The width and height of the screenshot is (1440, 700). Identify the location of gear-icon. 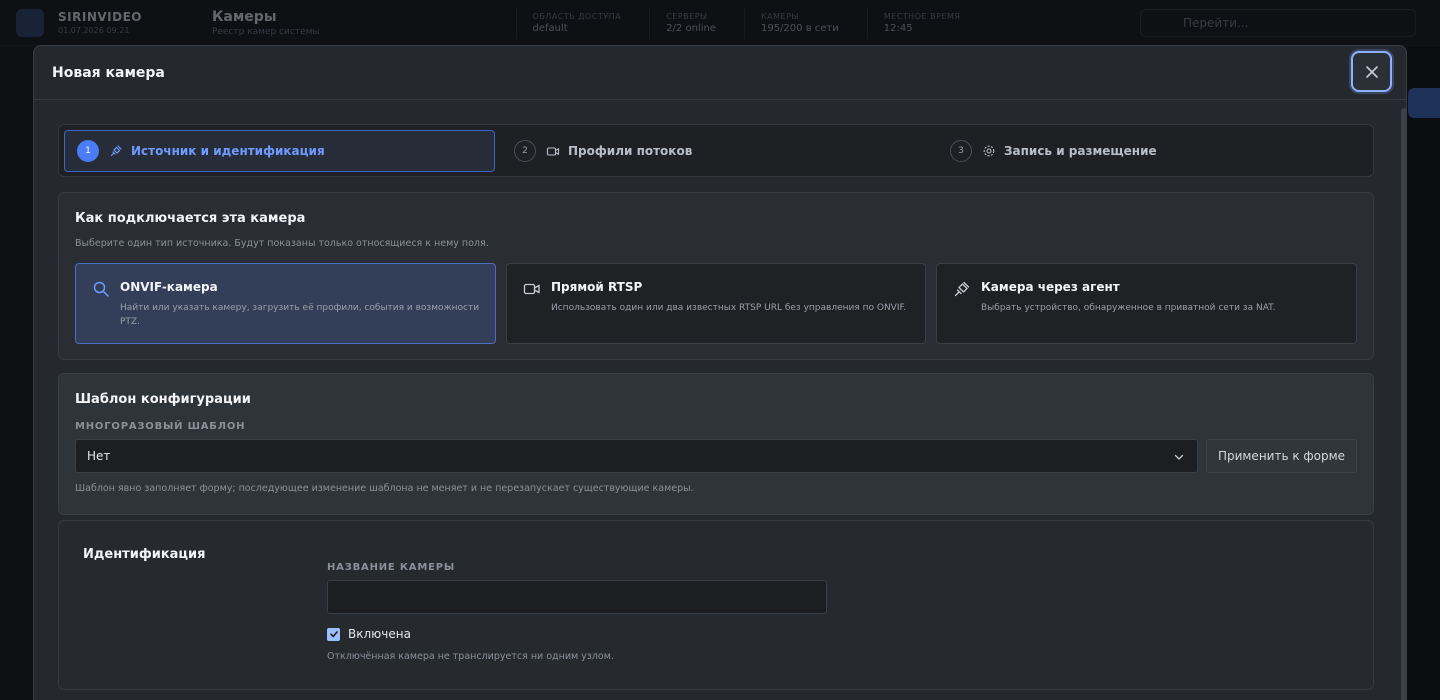
(989, 151).